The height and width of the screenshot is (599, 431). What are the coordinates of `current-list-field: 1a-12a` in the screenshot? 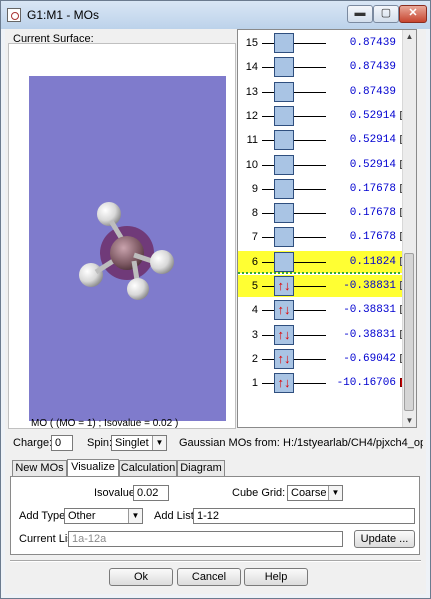 It's located at (205, 539).